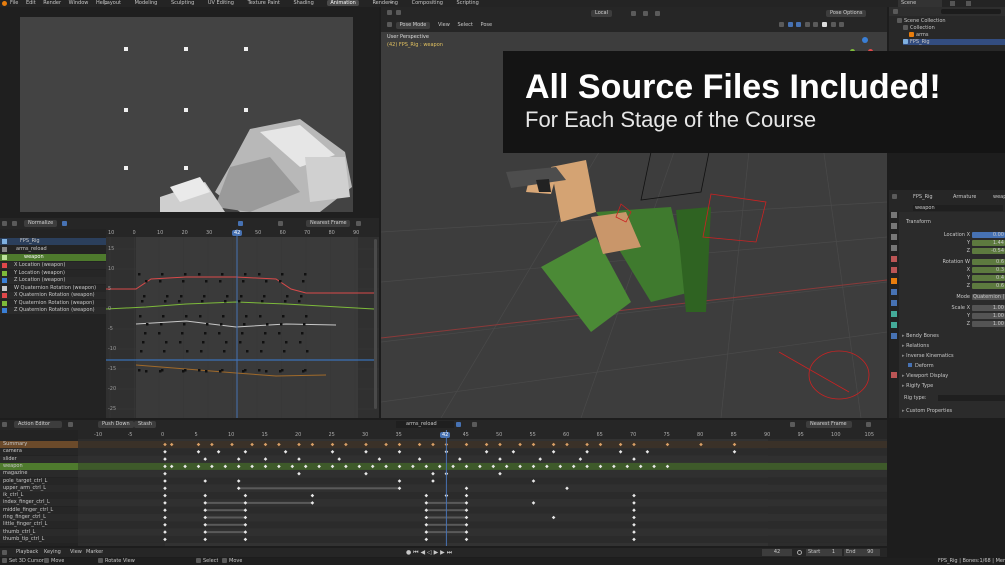 This screenshot has width=1005, height=565. What do you see at coordinates (39, 525) in the screenshot?
I see `dopesheet-channel-row: little_finger_ctrl_L` at bounding box center [39, 525].